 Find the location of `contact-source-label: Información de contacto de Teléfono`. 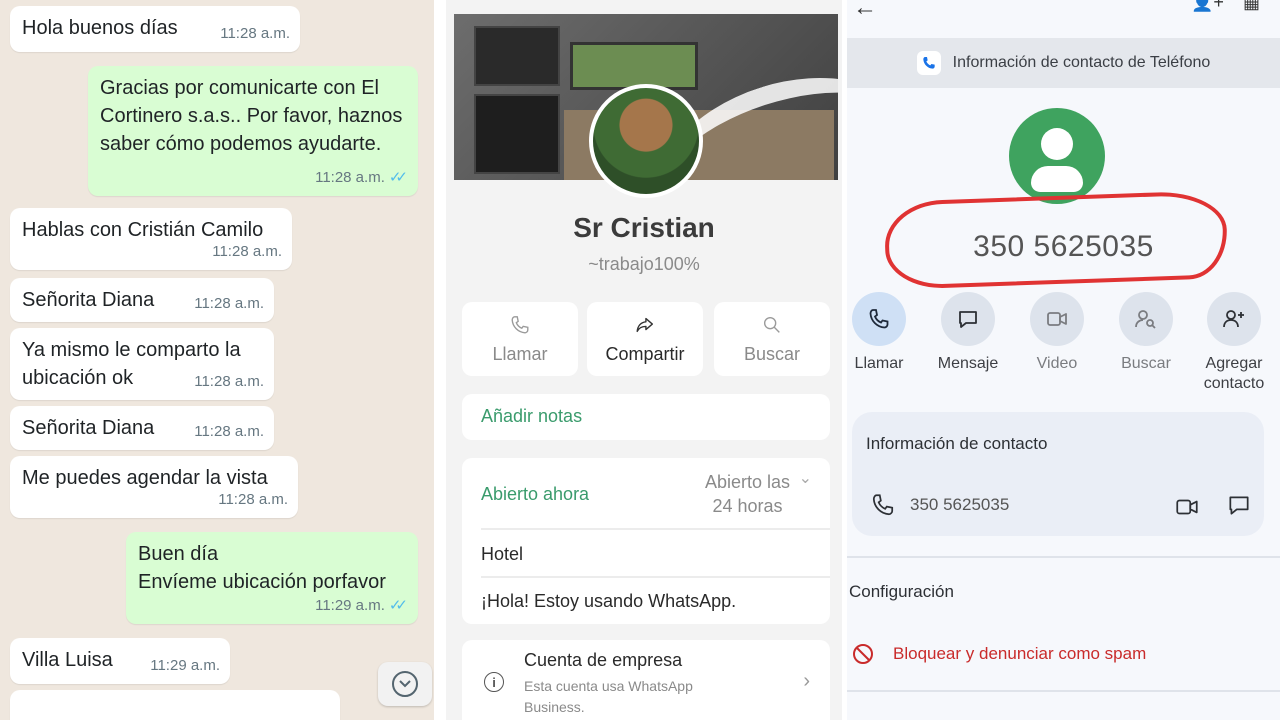

contact-source-label: Información de contacto de Teléfono is located at coordinates (1081, 62).